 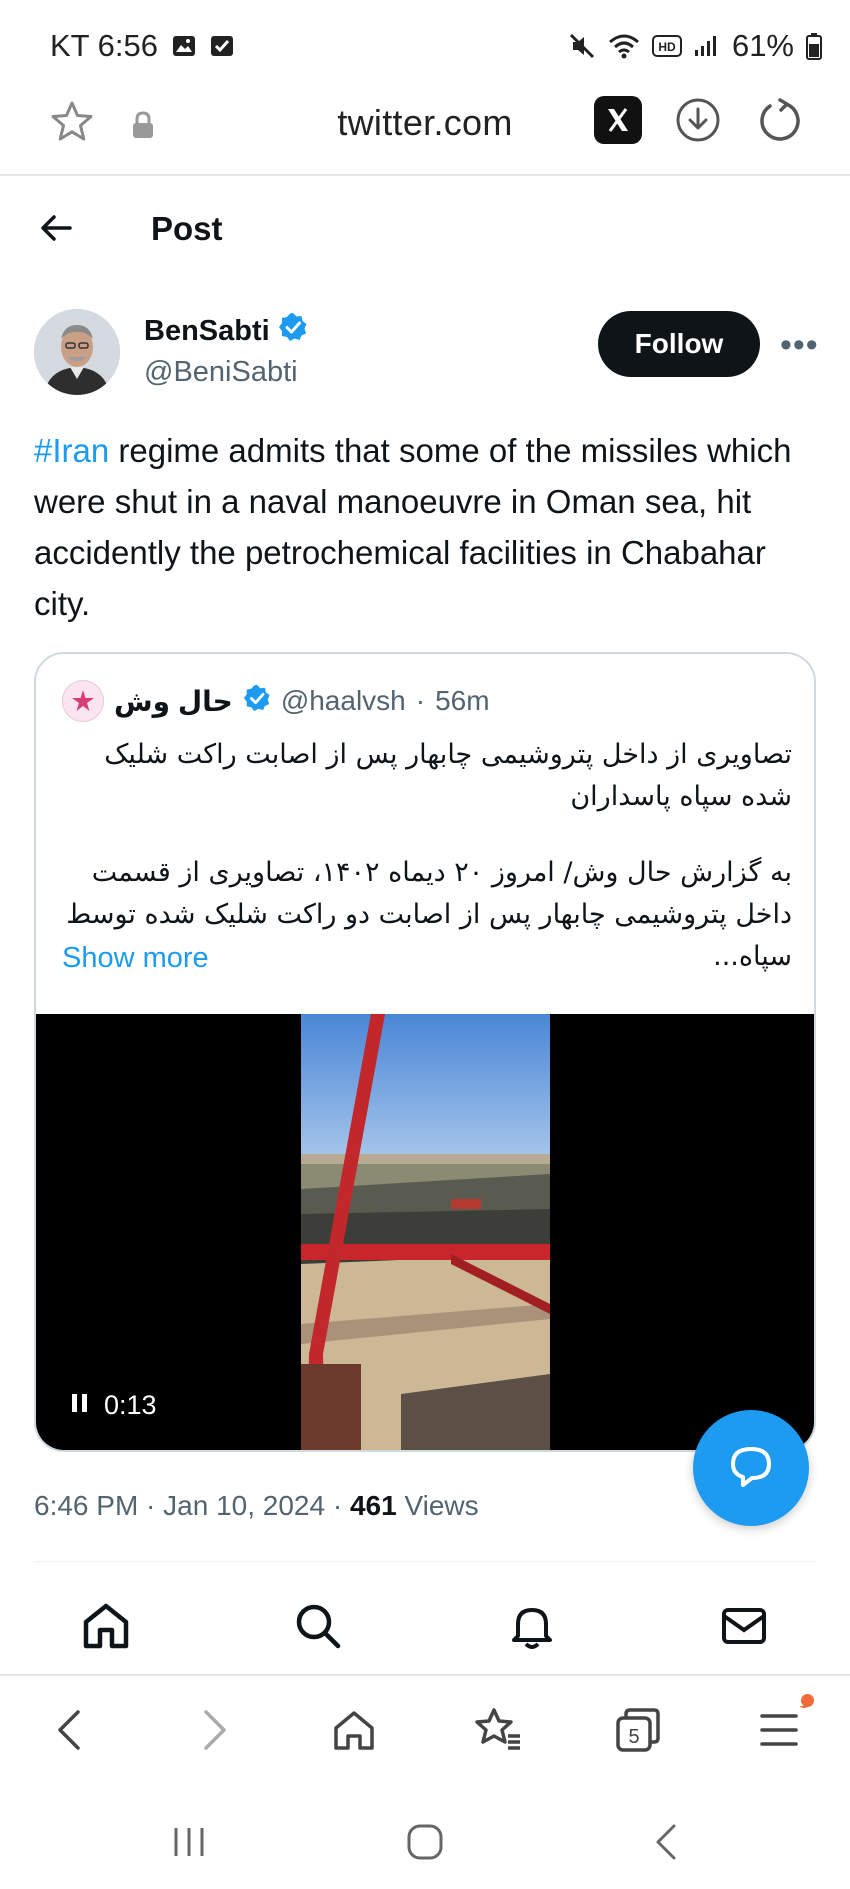 What do you see at coordinates (71, 450) in the screenshot?
I see `hashtag-link: #Iran` at bounding box center [71, 450].